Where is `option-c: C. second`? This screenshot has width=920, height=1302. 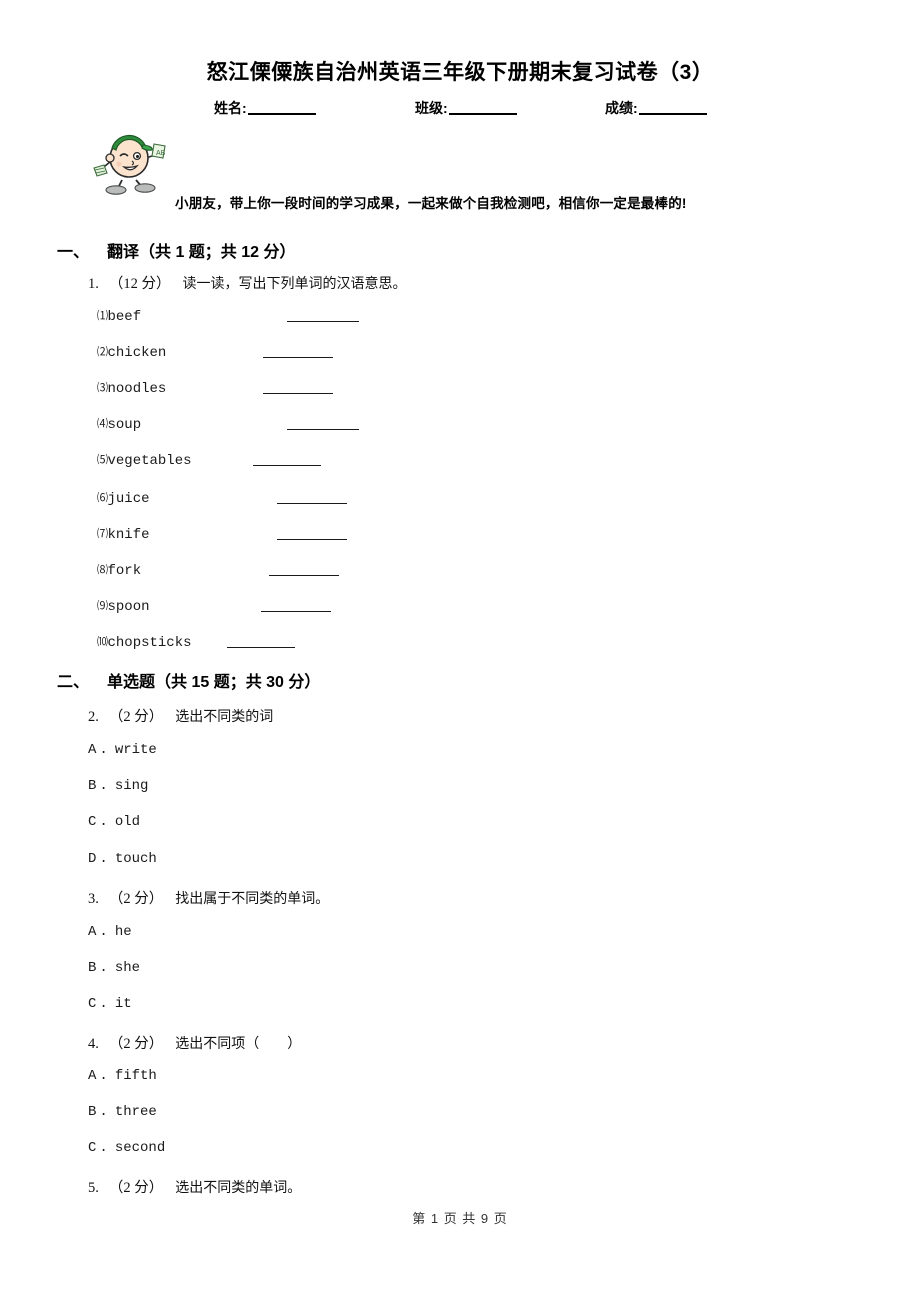
option-c: C. second is located at coordinates (126, 1148).